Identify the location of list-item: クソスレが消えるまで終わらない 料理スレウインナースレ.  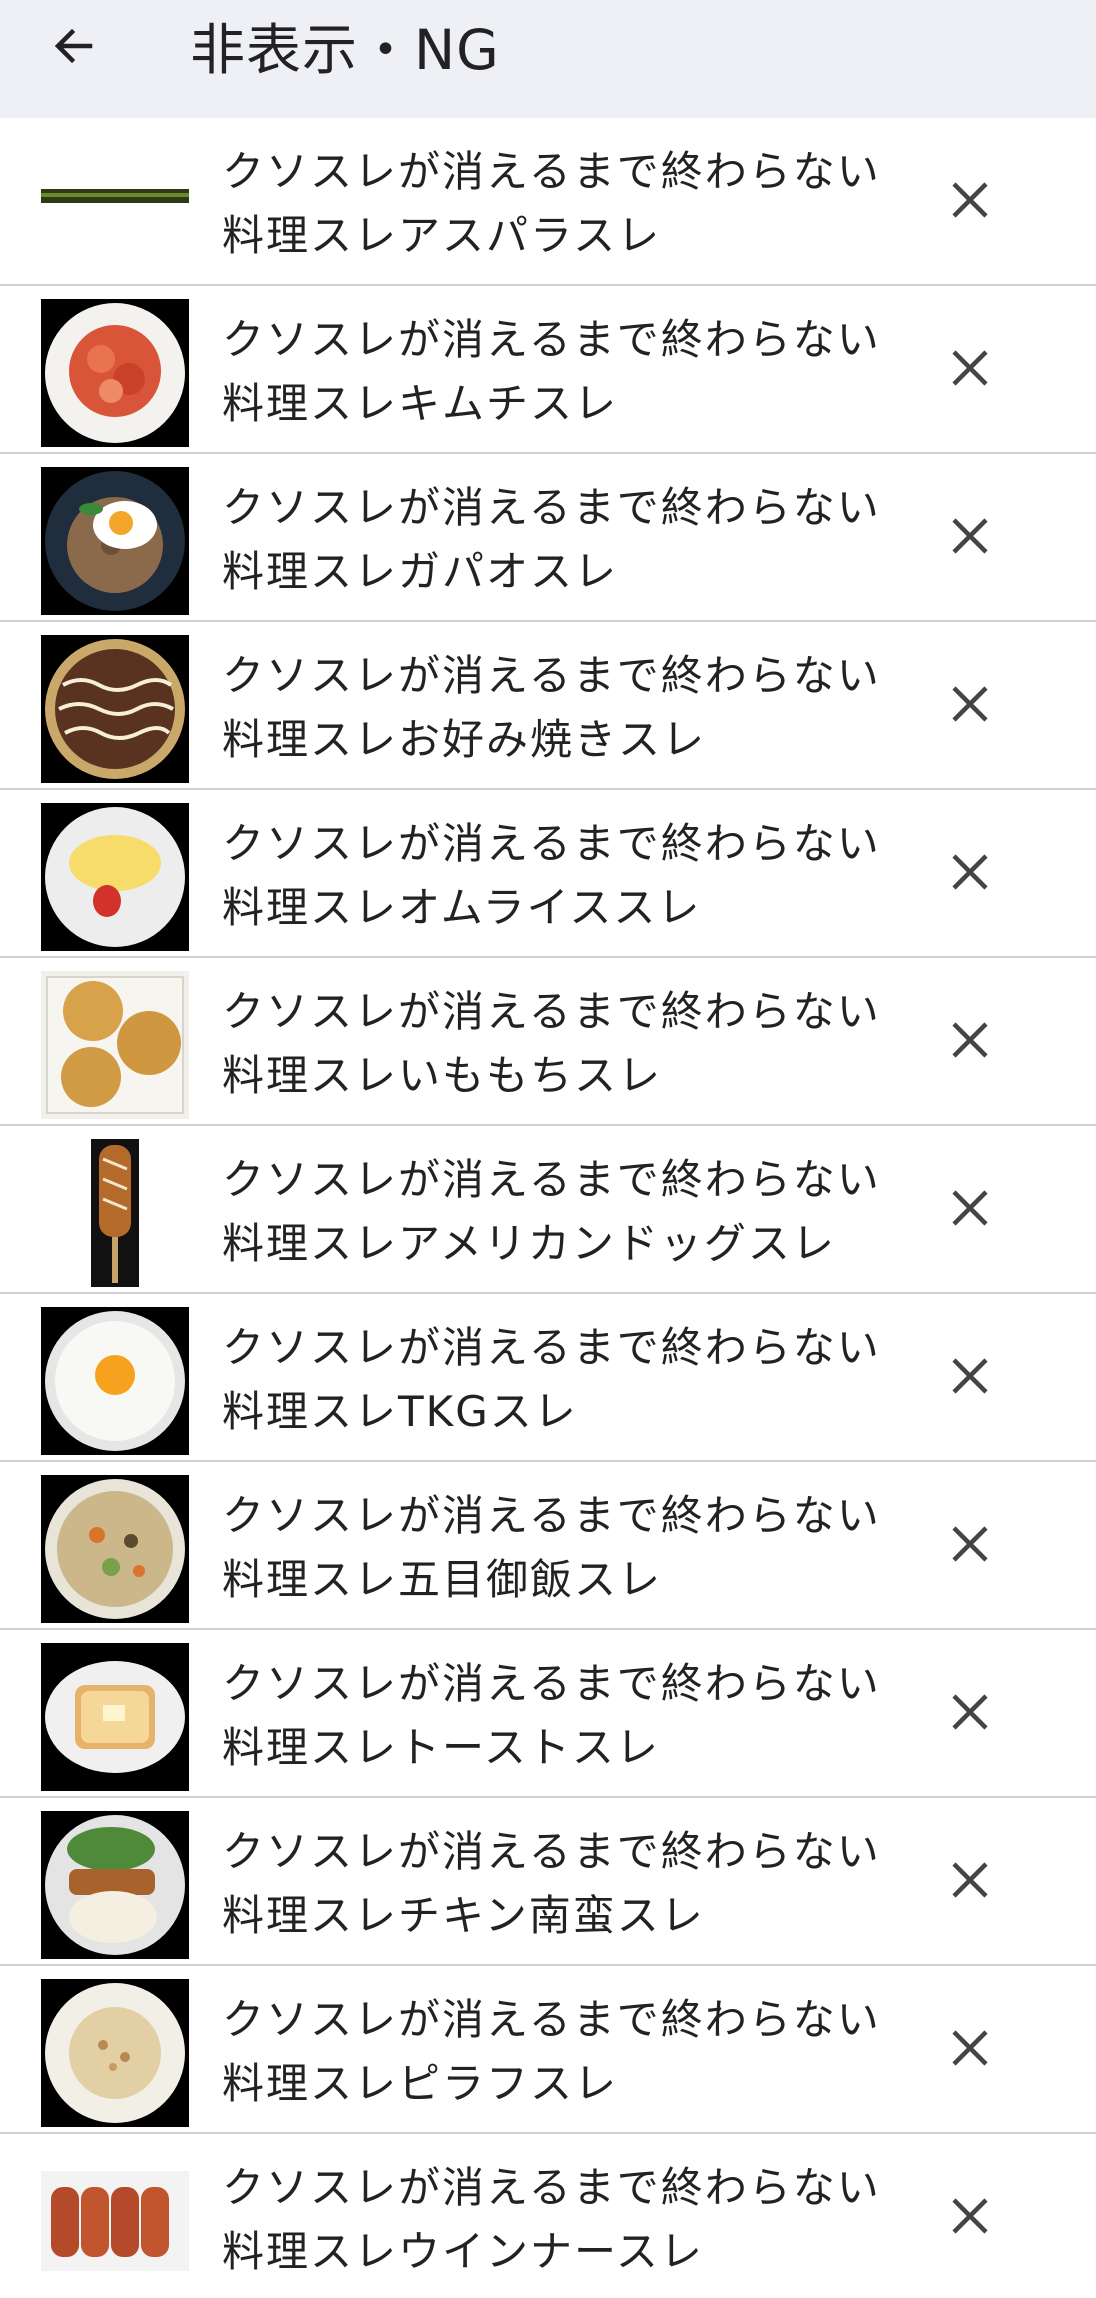
(548, 2216).